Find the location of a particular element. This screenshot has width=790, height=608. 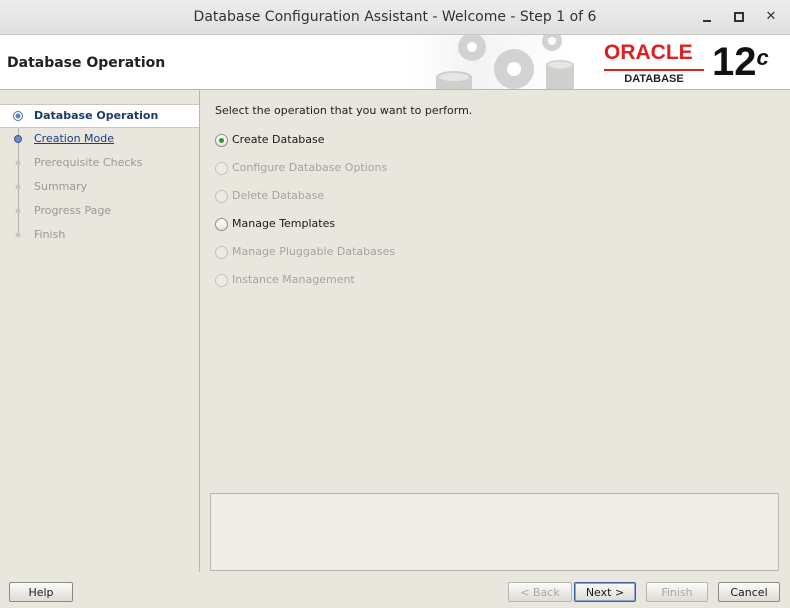

option-label: Instance Management is located at coordinates (293, 279).